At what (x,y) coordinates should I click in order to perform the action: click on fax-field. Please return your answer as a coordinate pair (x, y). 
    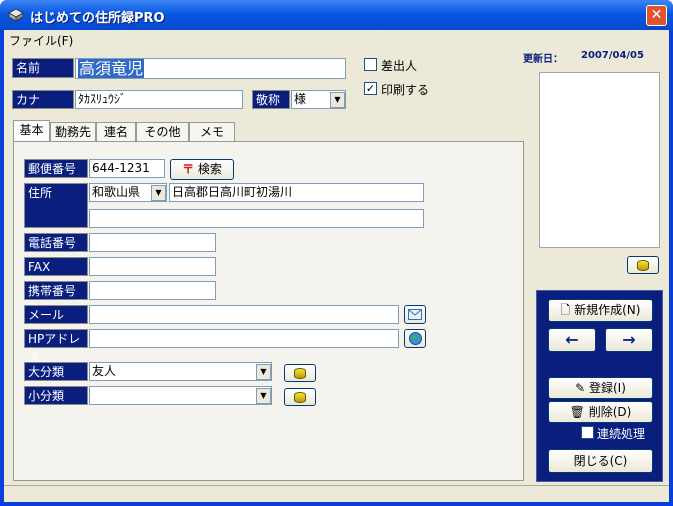
    Looking at the image, I should click on (152, 266).